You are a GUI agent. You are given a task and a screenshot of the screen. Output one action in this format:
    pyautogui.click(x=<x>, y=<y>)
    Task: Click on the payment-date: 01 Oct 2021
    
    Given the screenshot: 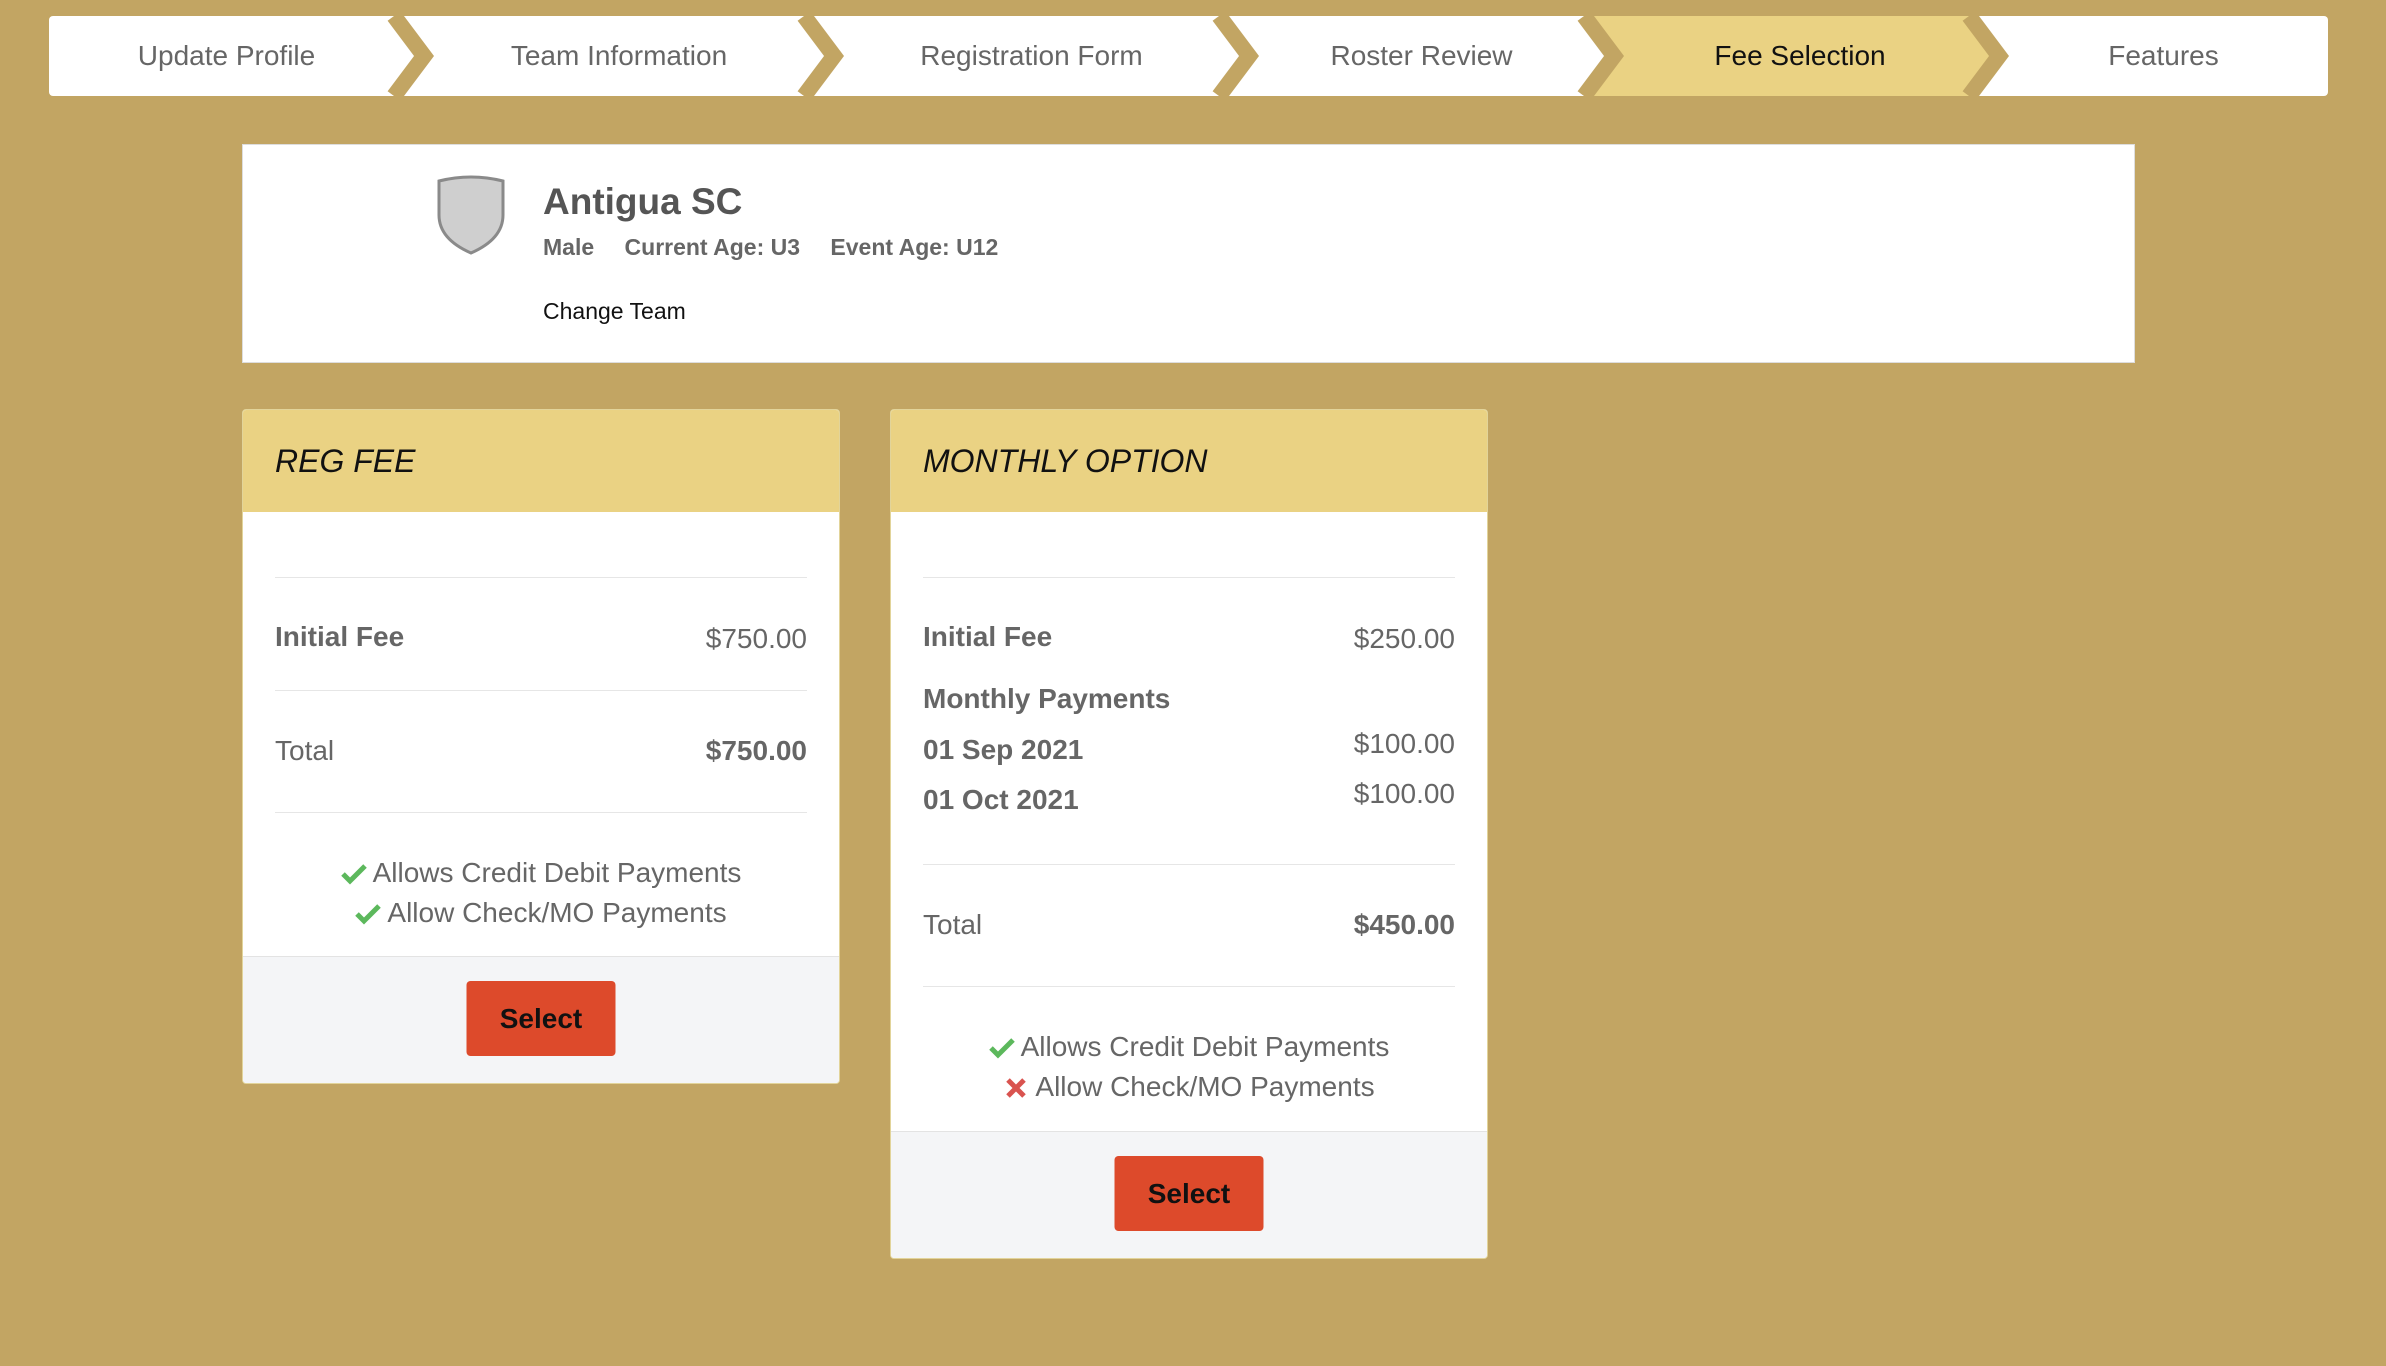 What is the action you would take?
    pyautogui.click(x=1001, y=799)
    